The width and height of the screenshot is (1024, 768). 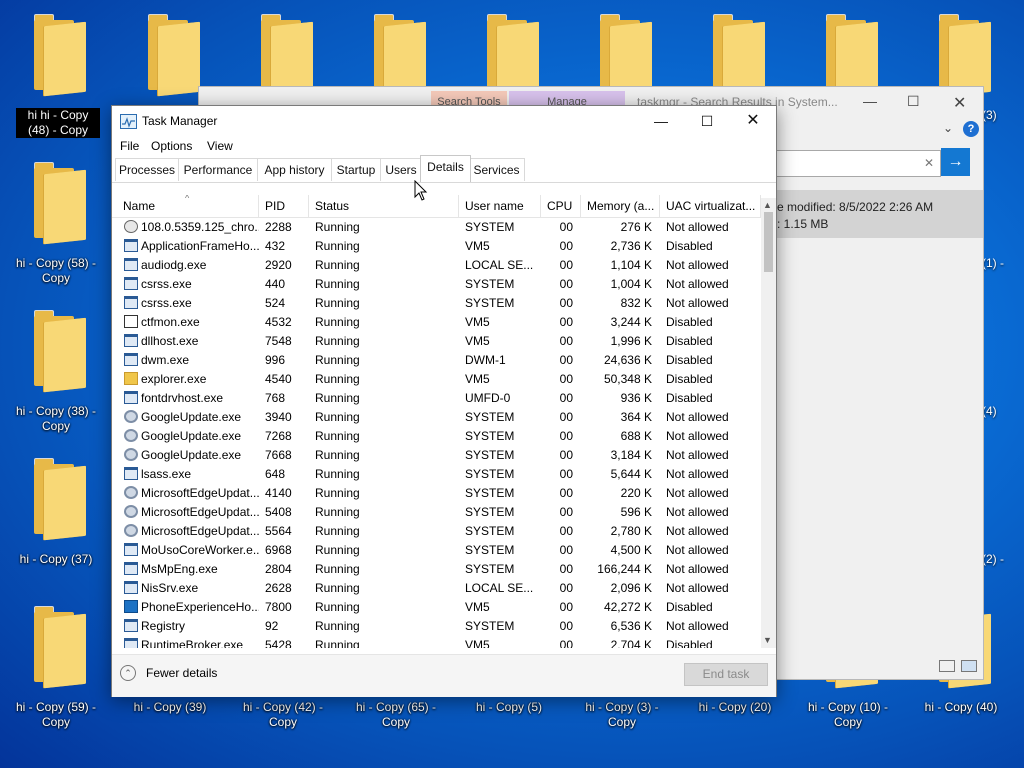 I want to click on title-bar: Task Manager — ☐ ✕, so click(x=444, y=121).